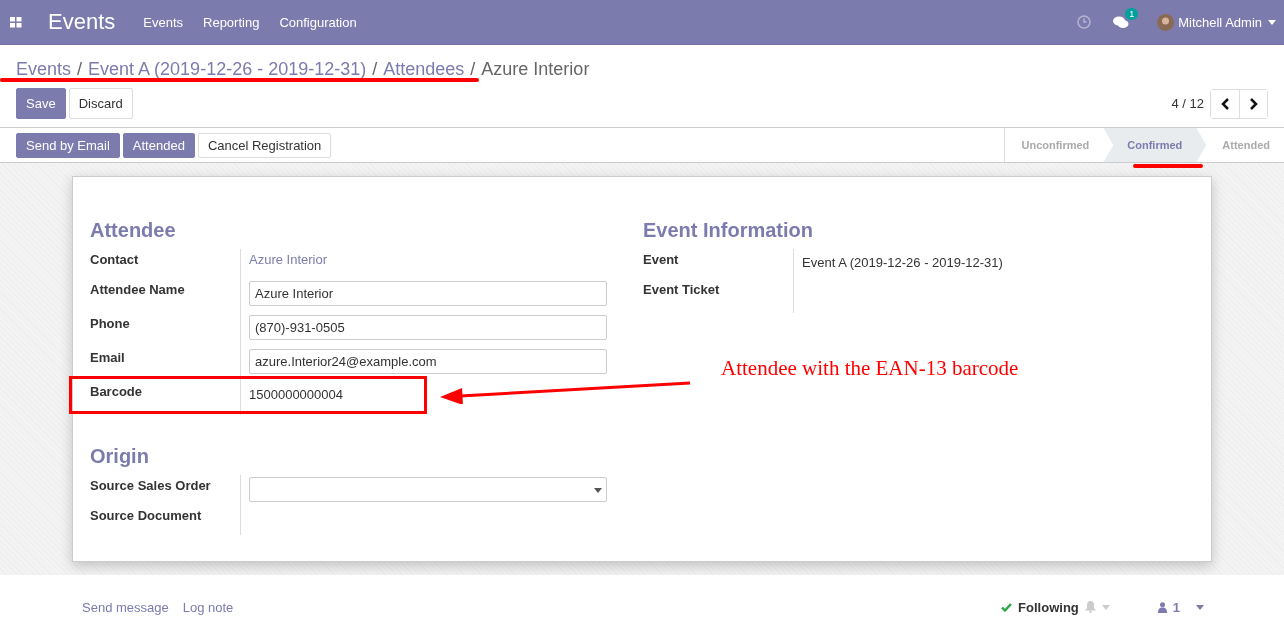  I want to click on contact-link: Azure Interior, so click(288, 259).